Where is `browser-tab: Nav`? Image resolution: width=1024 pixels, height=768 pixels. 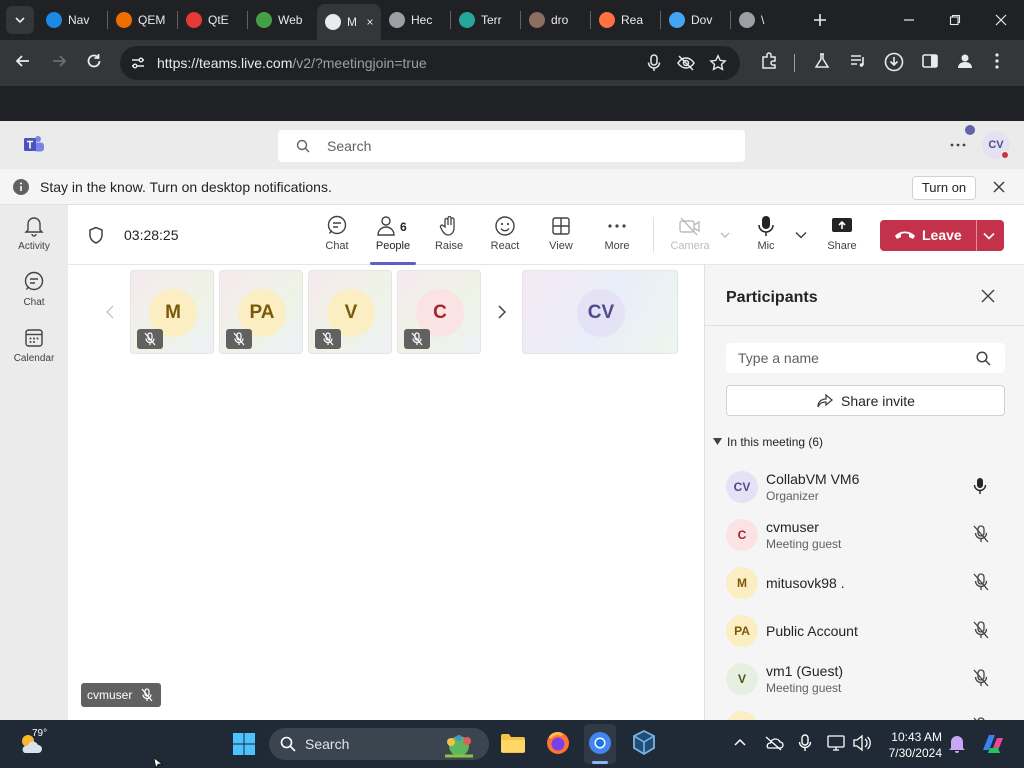 browser-tab: Nav is located at coordinates (72, 20).